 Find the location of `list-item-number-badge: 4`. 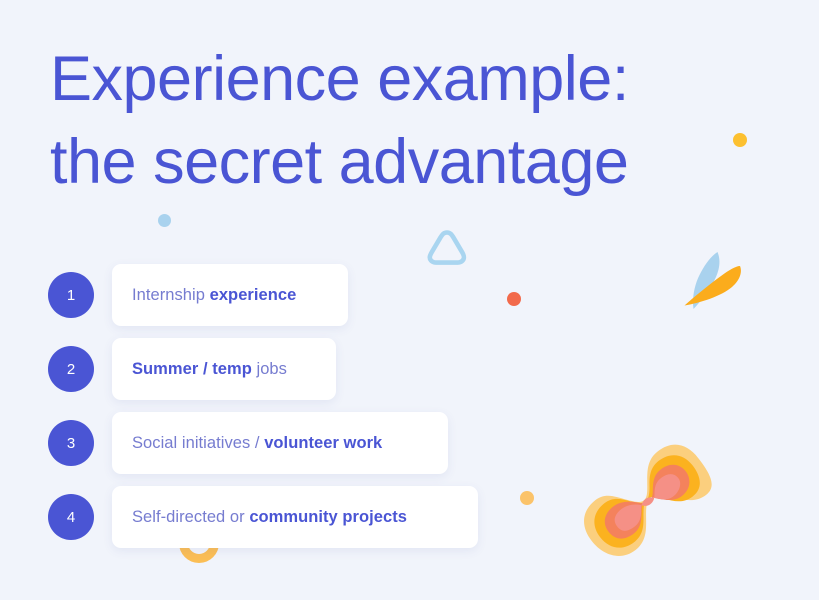

list-item-number-badge: 4 is located at coordinates (71, 517).